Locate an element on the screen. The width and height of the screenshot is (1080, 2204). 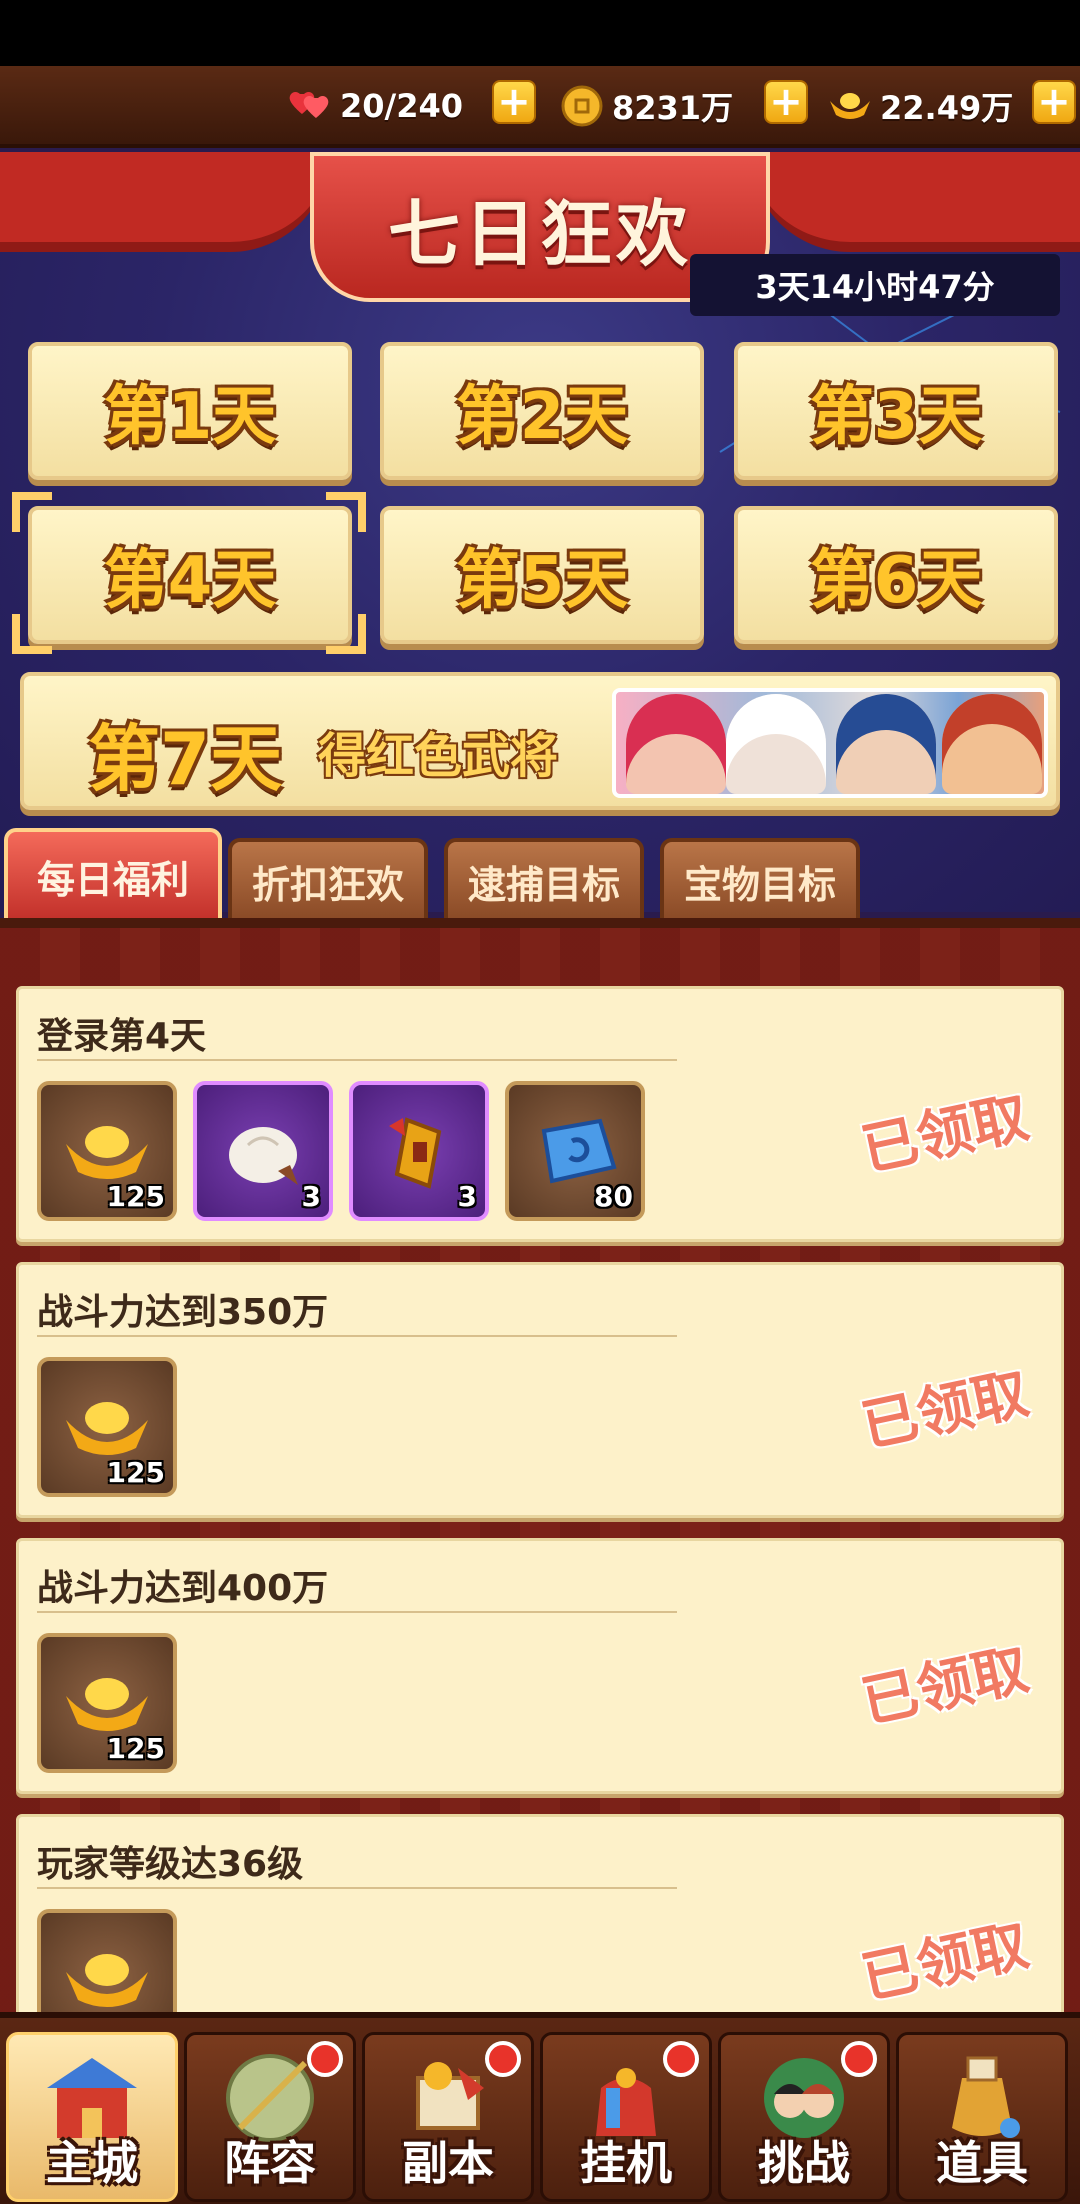
tab-arrest-target: 逮捕目标 is located at coordinates (544, 879).